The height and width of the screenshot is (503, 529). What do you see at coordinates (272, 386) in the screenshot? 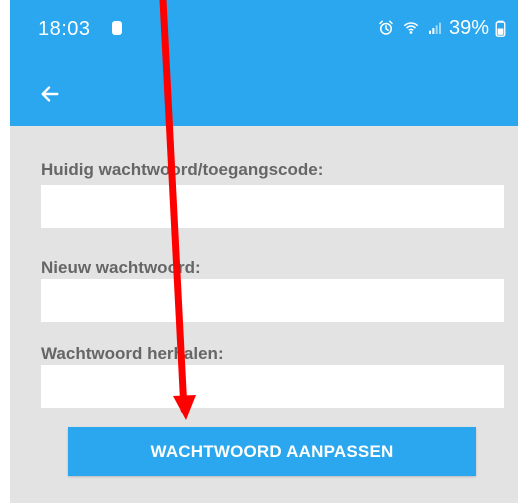
I see `repeat-password-input` at bounding box center [272, 386].